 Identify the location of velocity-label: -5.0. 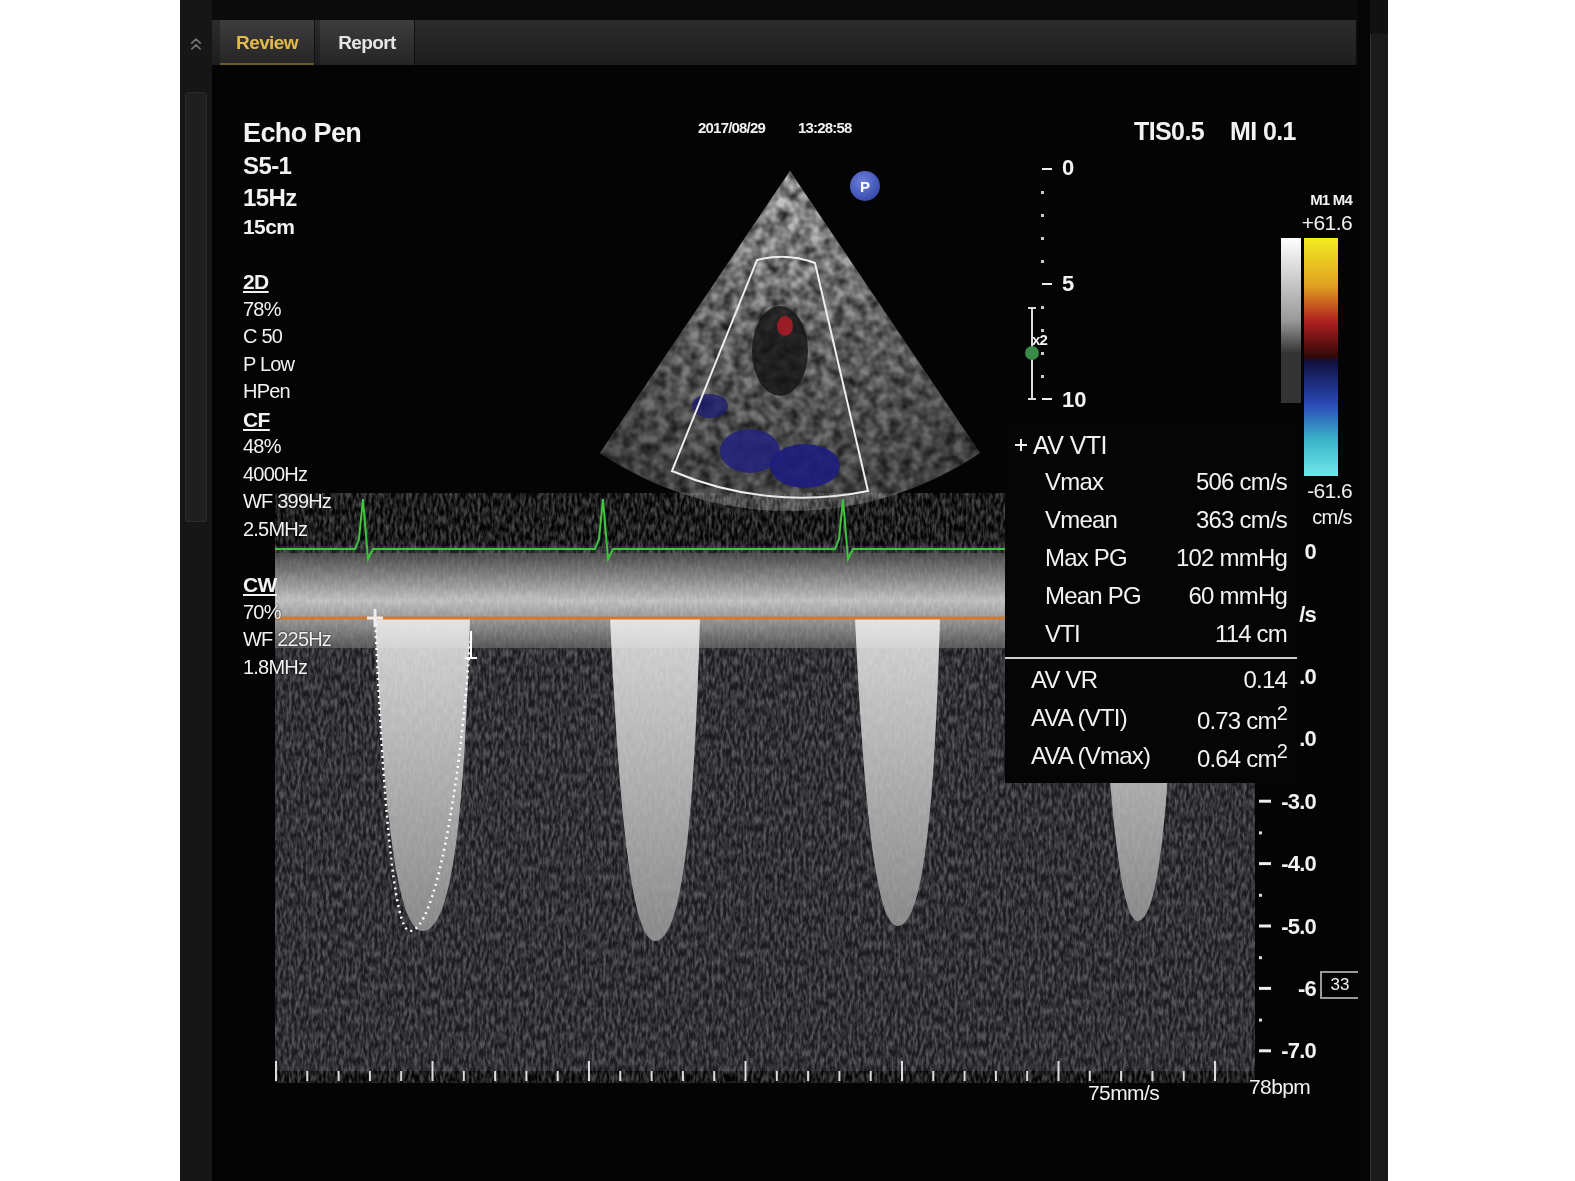
(1298, 926).